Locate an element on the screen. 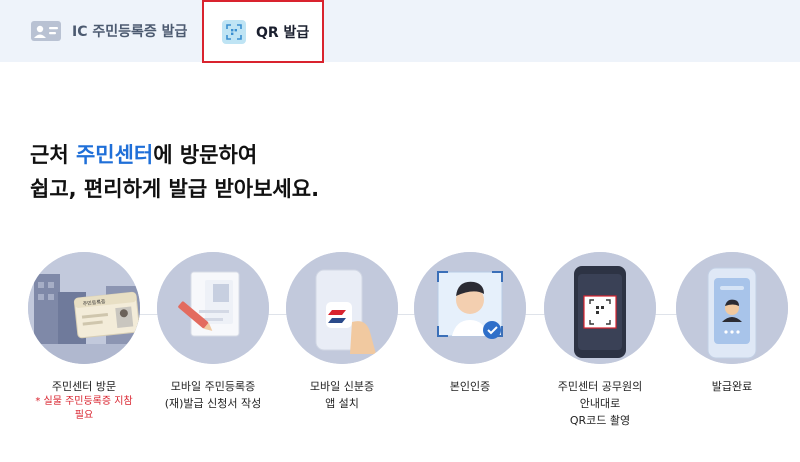 This screenshot has height=462, width=800. step-scan-qr: 주민센터 공무원의 안내대로 QR코드 촬영 is located at coordinates (600, 340).